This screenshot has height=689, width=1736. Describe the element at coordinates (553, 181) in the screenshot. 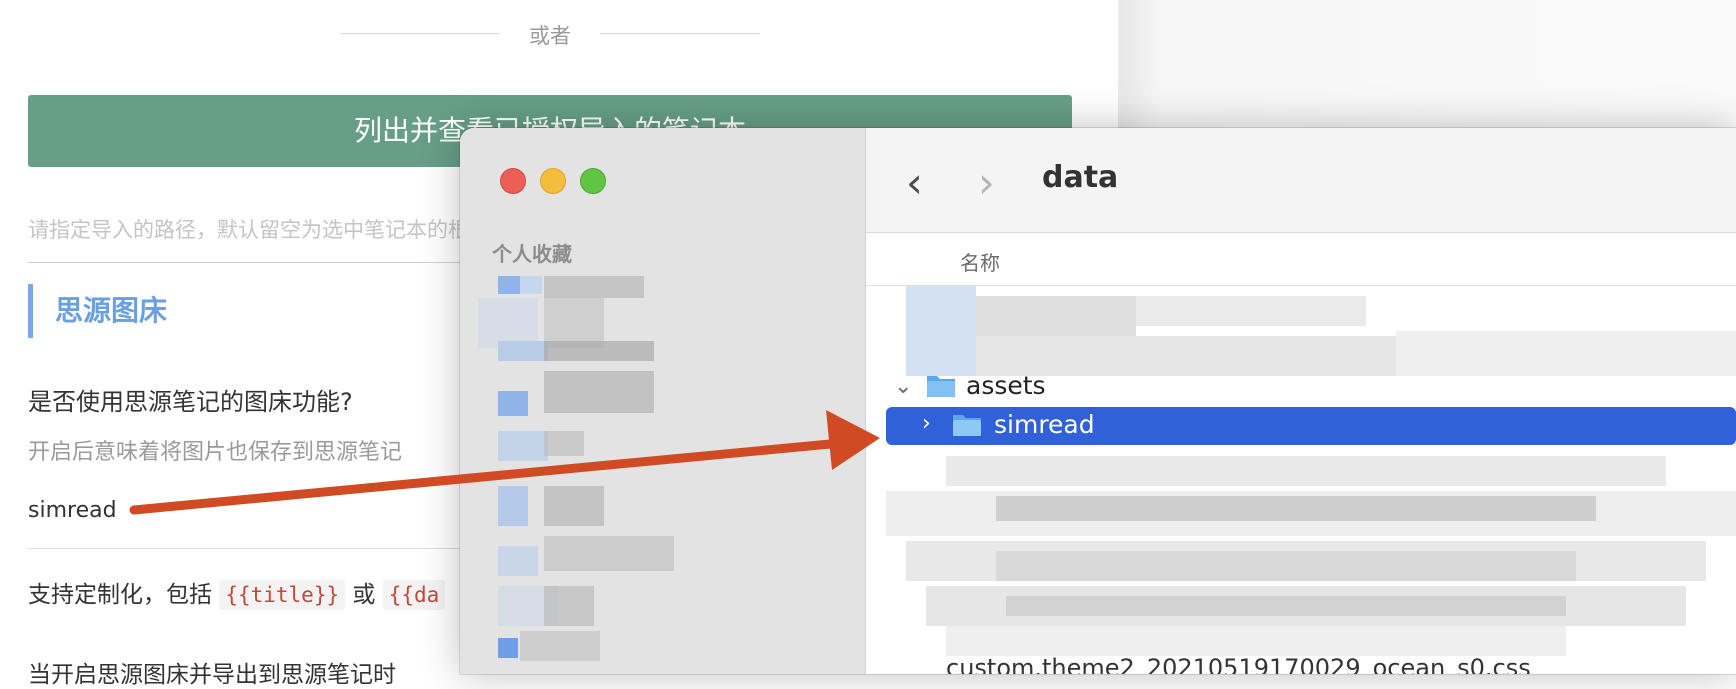

I see `minimize-window-button` at that location.